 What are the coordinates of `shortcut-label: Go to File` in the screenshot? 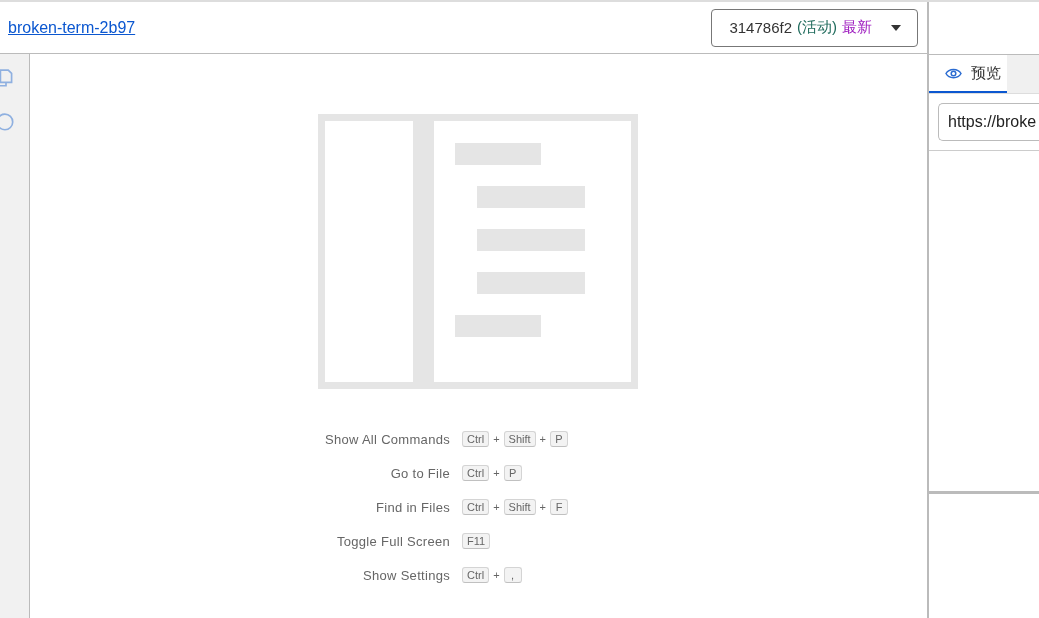 It's located at (420, 473).